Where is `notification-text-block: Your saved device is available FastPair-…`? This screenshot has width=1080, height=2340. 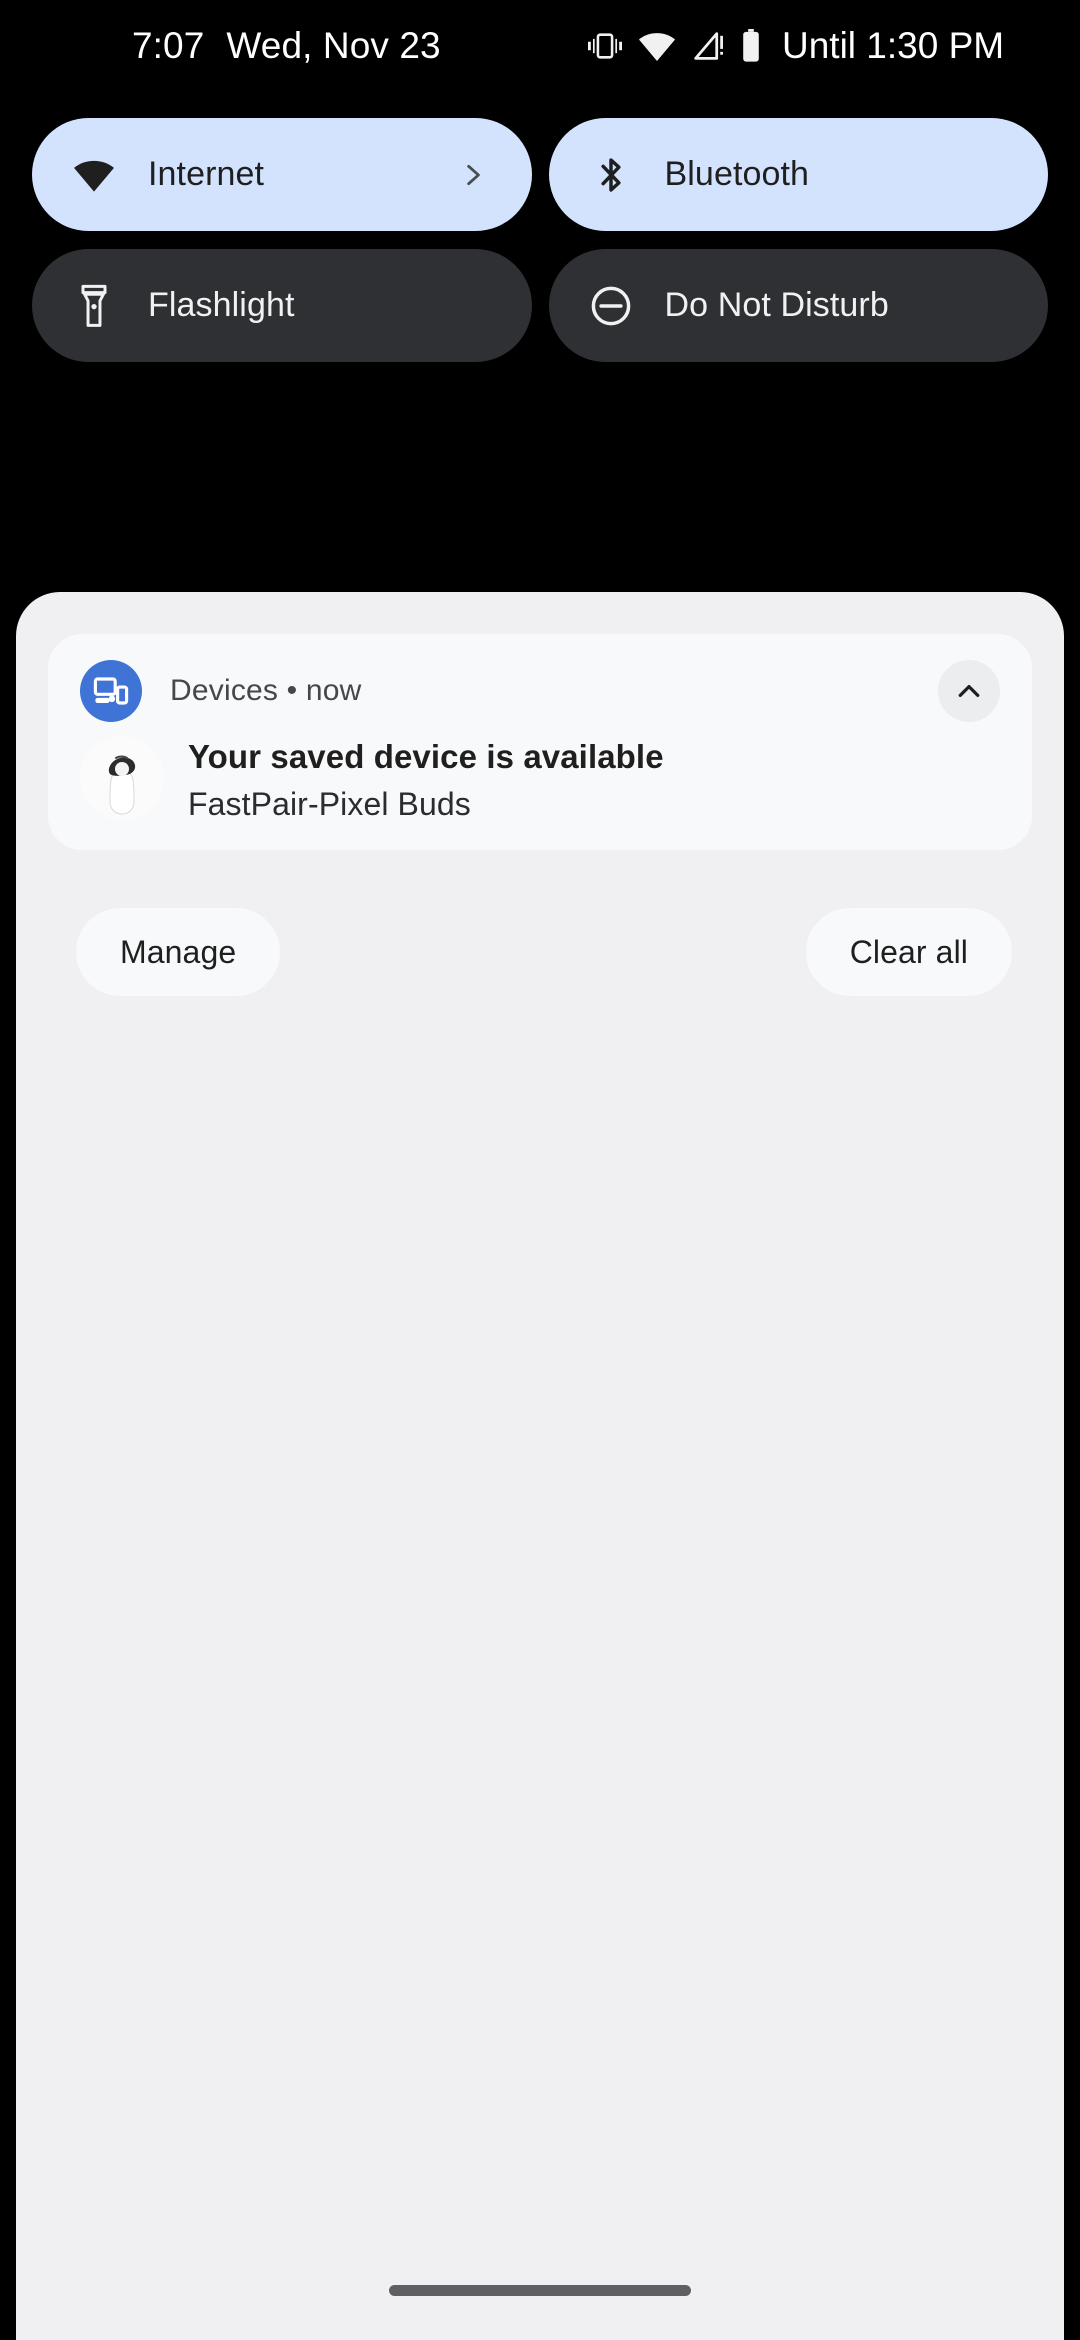 notification-text-block: Your saved device is available FastPair-… is located at coordinates (426, 780).